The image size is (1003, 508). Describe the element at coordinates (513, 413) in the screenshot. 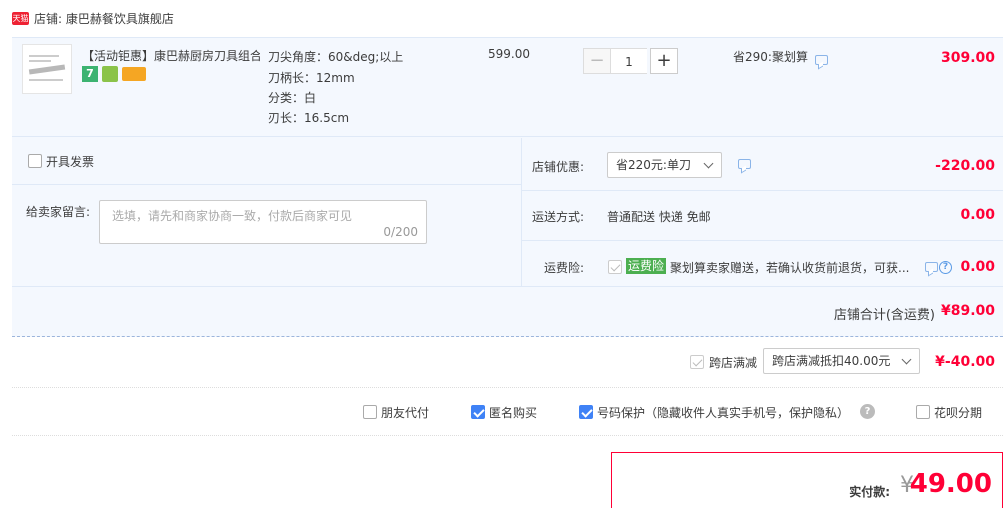

I see `anonymous-label: 匿名购买` at that location.